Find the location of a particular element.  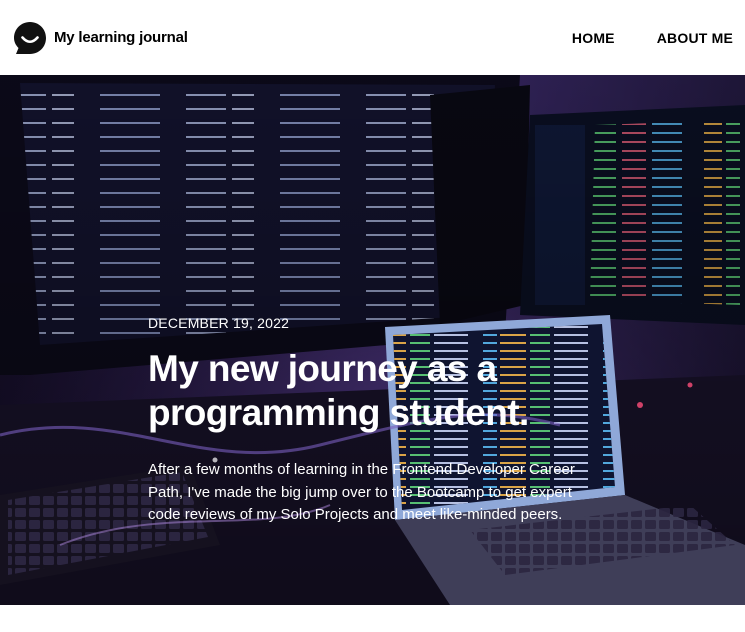

nav-about-link: ABOUT ME is located at coordinates (695, 38).